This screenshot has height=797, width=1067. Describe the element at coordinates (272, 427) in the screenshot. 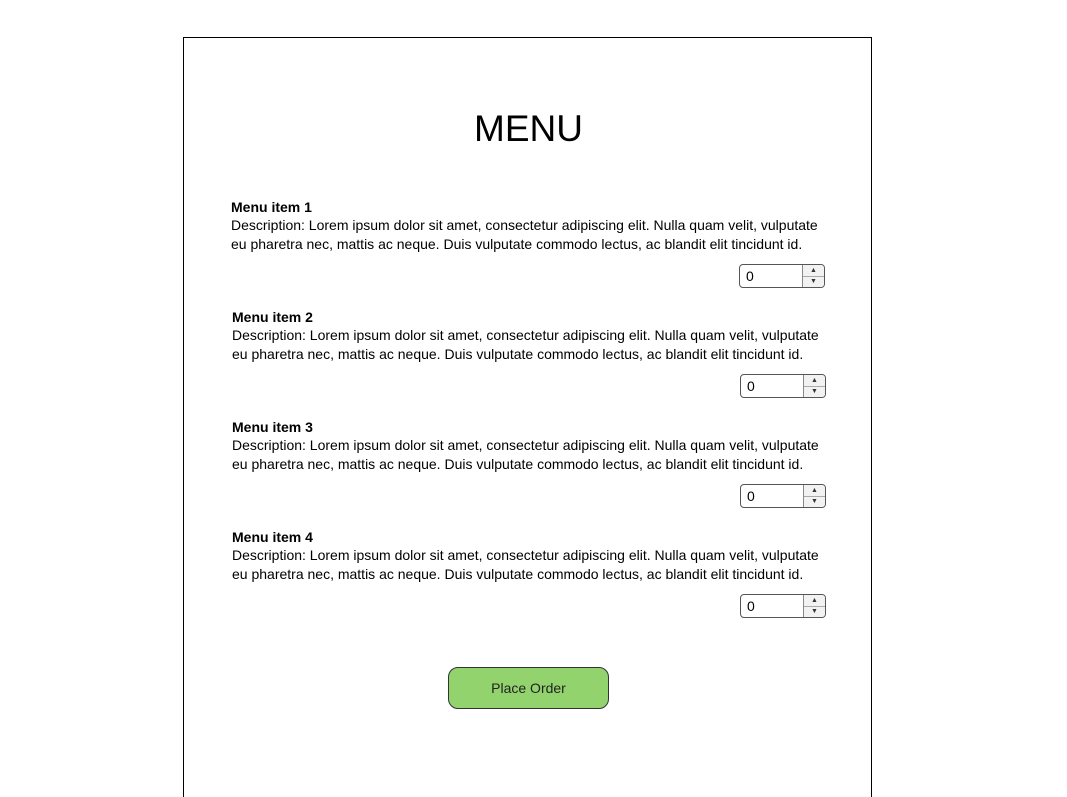

I see `menu-item-name: Menu item 3` at that location.